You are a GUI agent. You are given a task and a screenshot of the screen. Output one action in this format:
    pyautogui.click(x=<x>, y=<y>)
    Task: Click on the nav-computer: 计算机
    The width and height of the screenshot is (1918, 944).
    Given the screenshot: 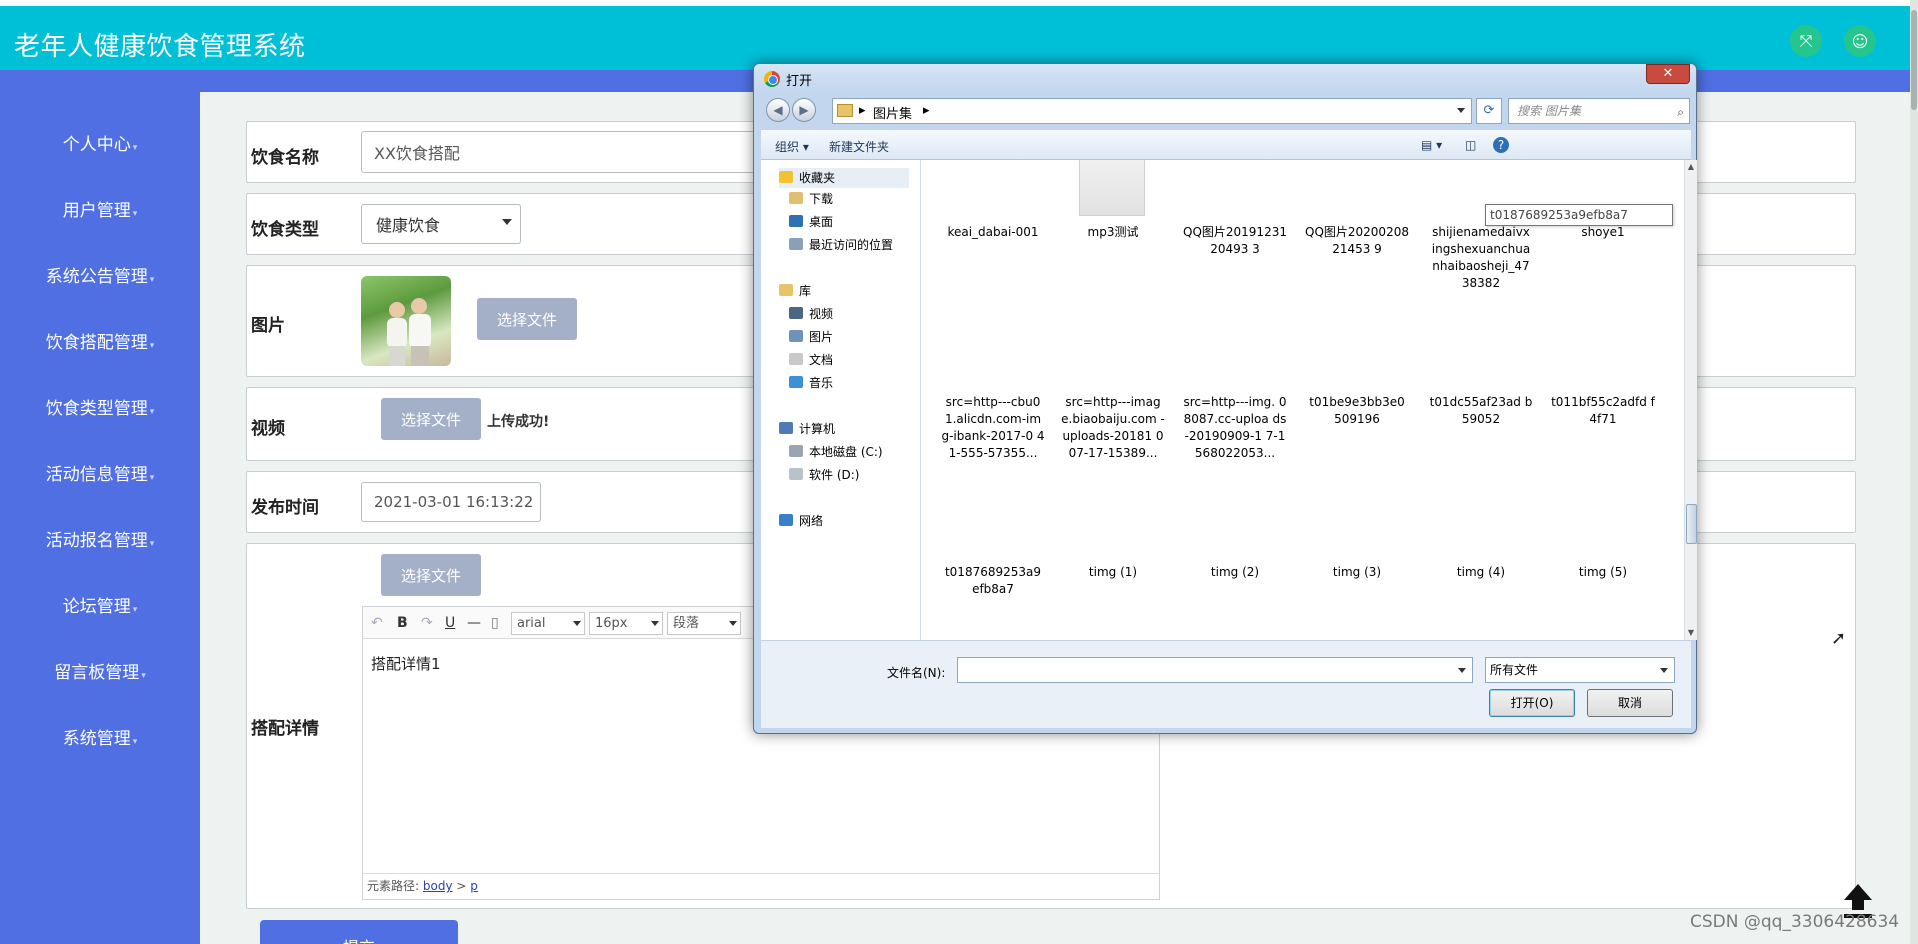 What is the action you would take?
    pyautogui.click(x=807, y=429)
    